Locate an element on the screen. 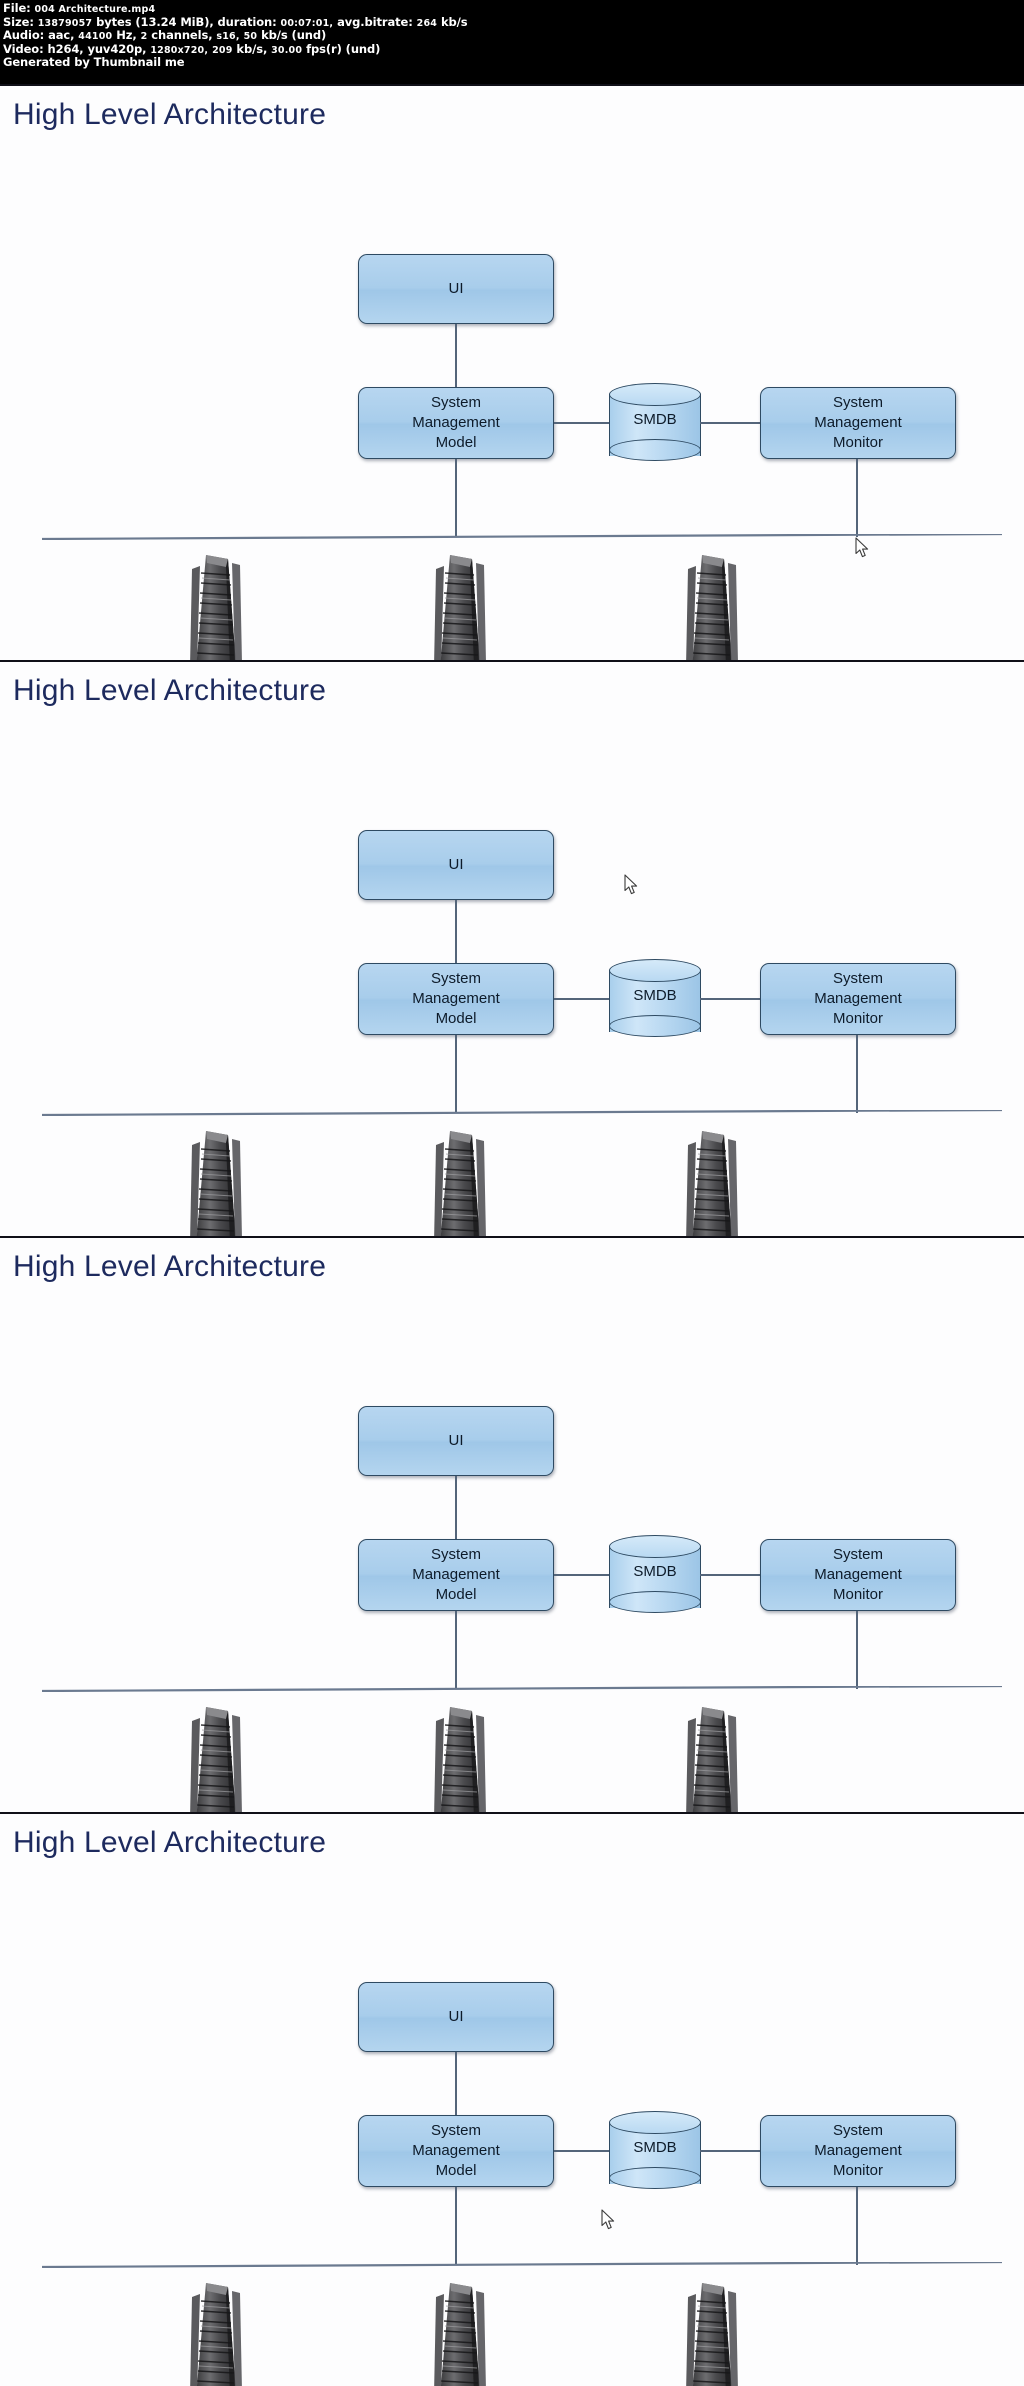  bitrate-unit: kb/s is located at coordinates (454, 21).